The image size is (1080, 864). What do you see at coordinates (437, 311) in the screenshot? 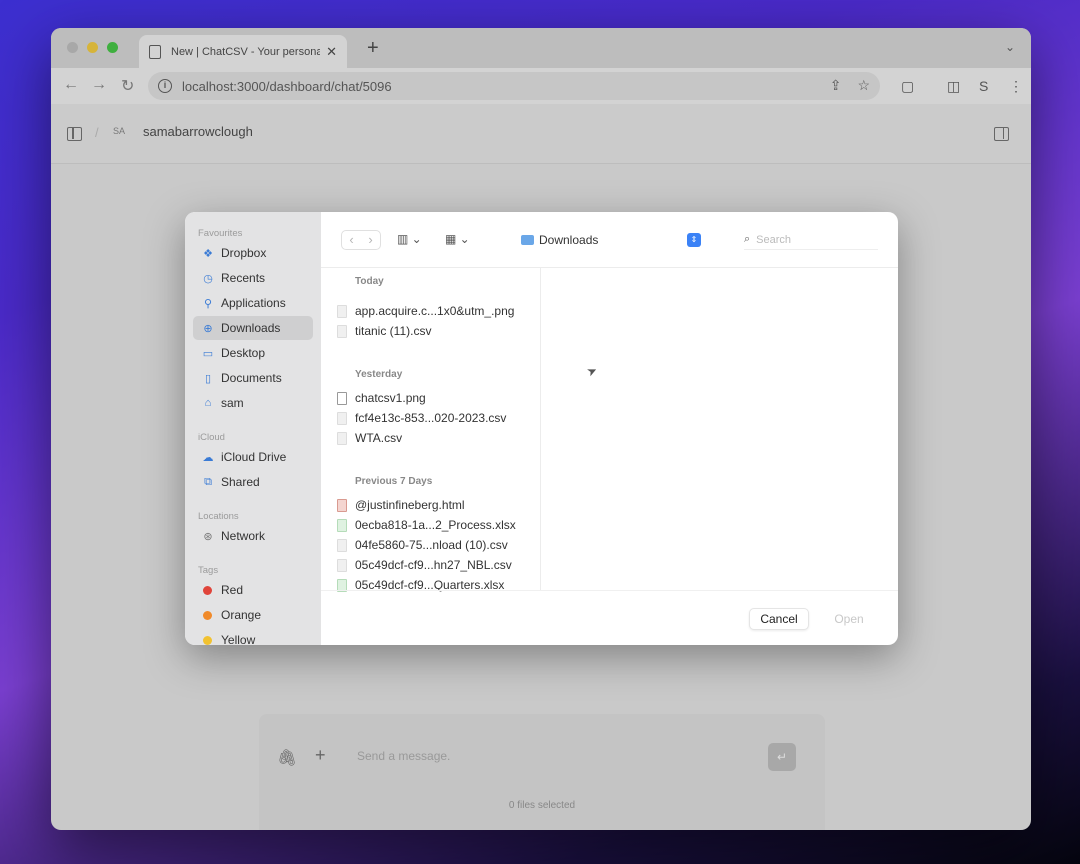
I see `file-row: app.acquire.c...1x0&utm_.png` at bounding box center [437, 311].